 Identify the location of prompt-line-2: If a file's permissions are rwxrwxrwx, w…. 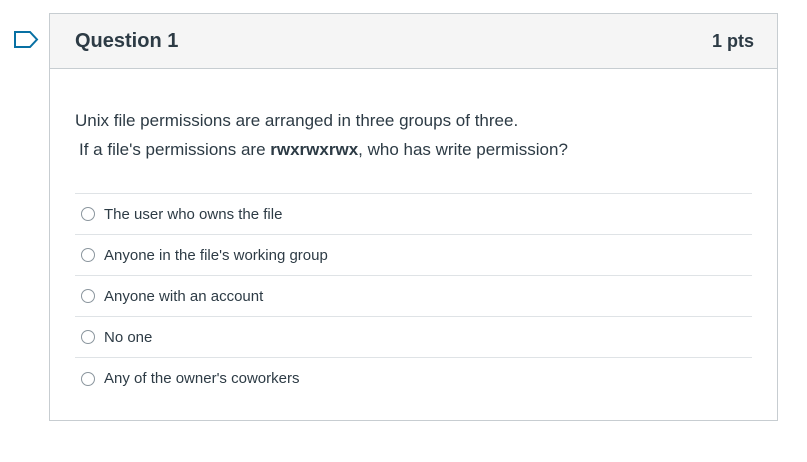
(321, 149).